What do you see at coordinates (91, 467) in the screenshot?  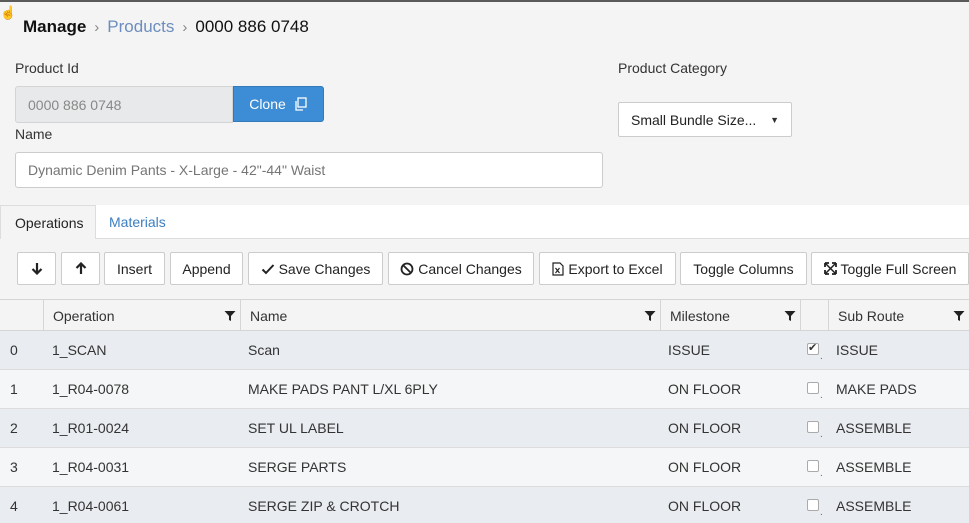 I see `cell-operation: 1_R04-0031` at bounding box center [91, 467].